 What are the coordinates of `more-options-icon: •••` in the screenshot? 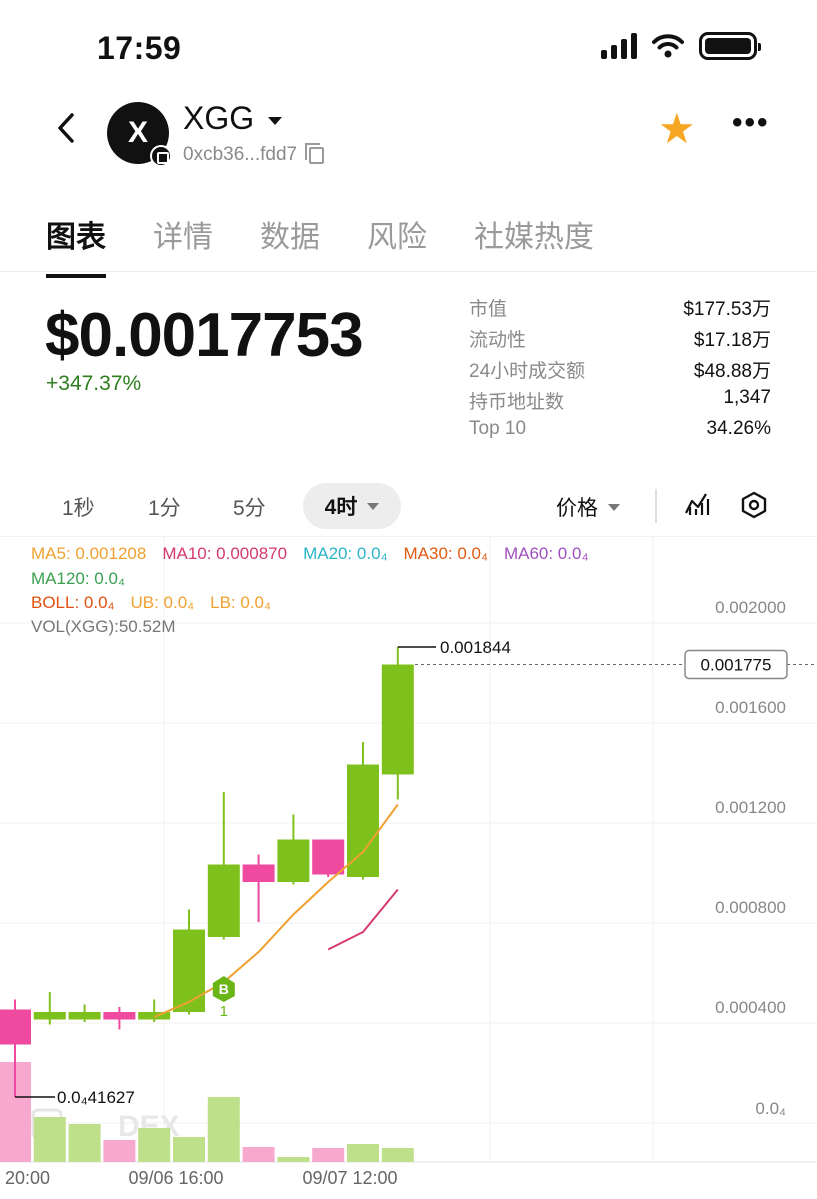 It's located at (751, 123).